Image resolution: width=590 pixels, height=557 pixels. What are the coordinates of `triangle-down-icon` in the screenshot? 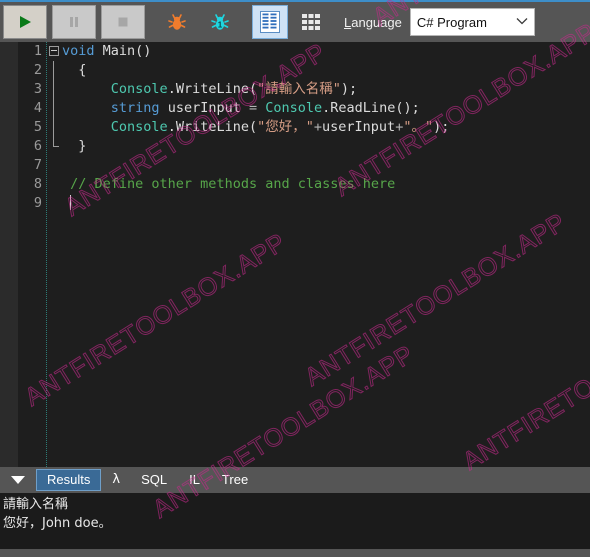 It's located at (18, 480).